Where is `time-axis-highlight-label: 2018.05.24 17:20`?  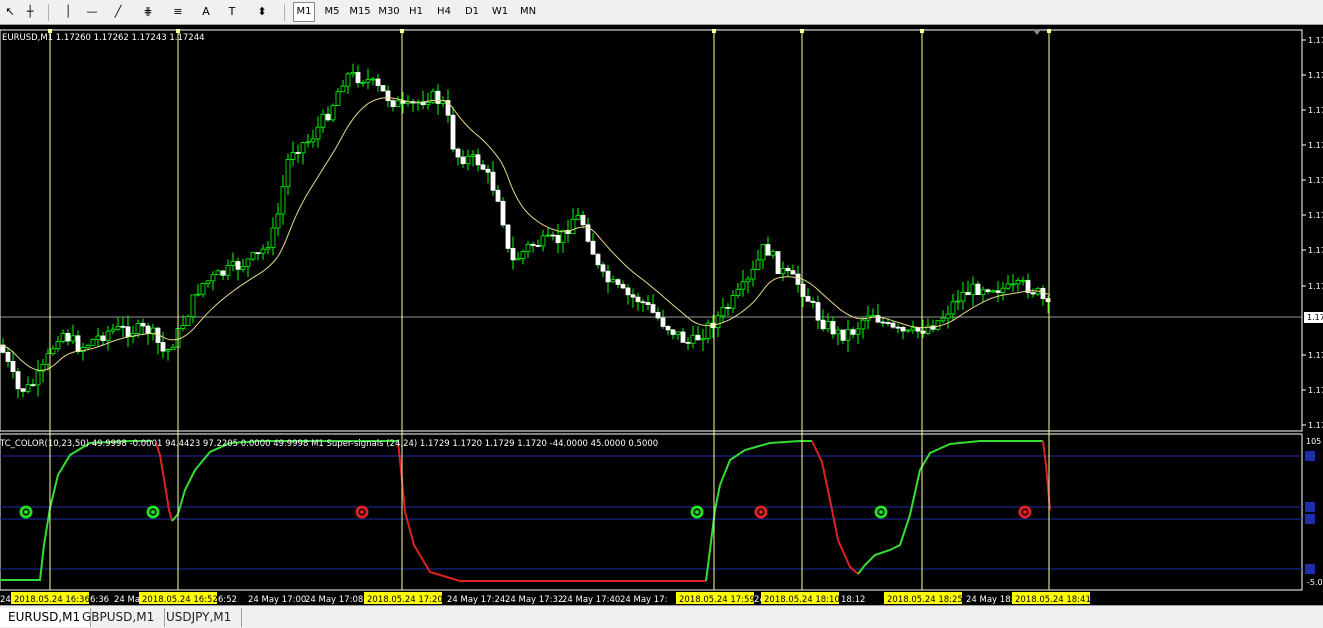 time-axis-highlight-label: 2018.05.24 17:20 is located at coordinates (405, 600).